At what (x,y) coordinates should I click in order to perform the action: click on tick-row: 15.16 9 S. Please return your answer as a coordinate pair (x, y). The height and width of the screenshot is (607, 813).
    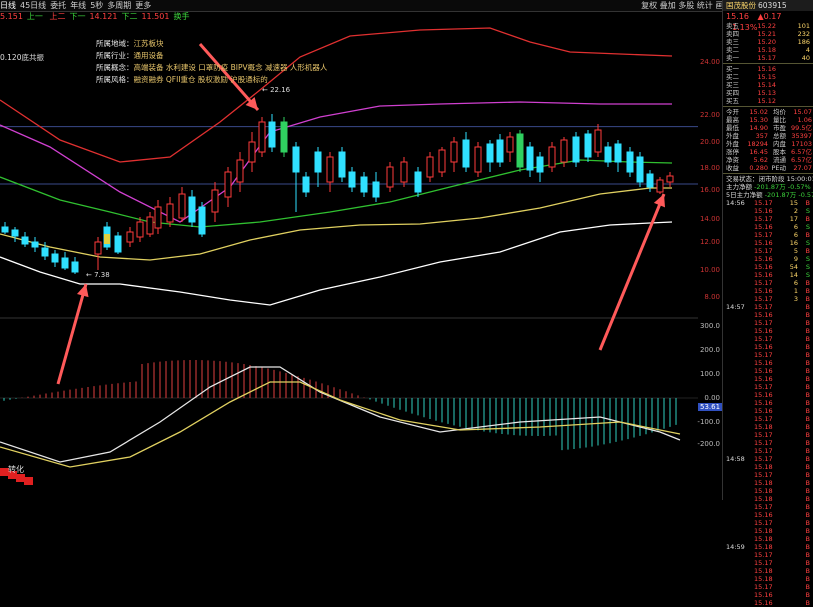
    Looking at the image, I should click on (768, 259).